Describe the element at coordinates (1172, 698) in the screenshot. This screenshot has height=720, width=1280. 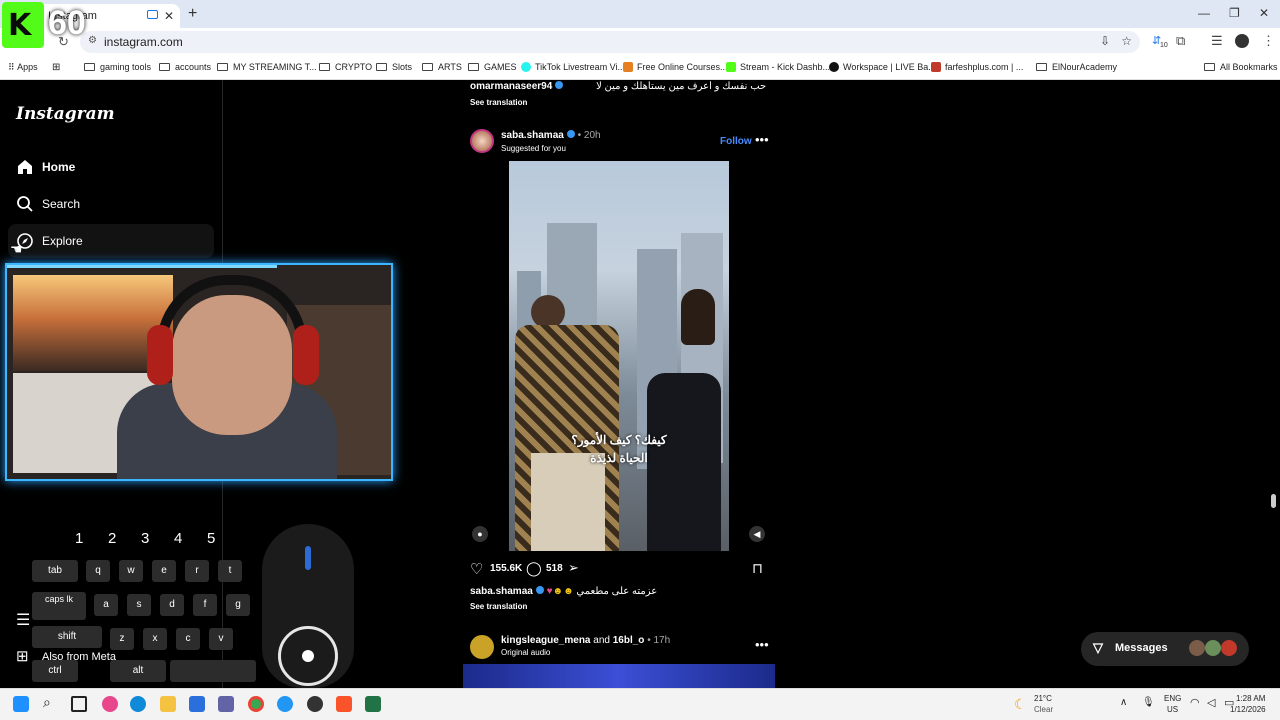
I see `input-language: ENG` at that location.